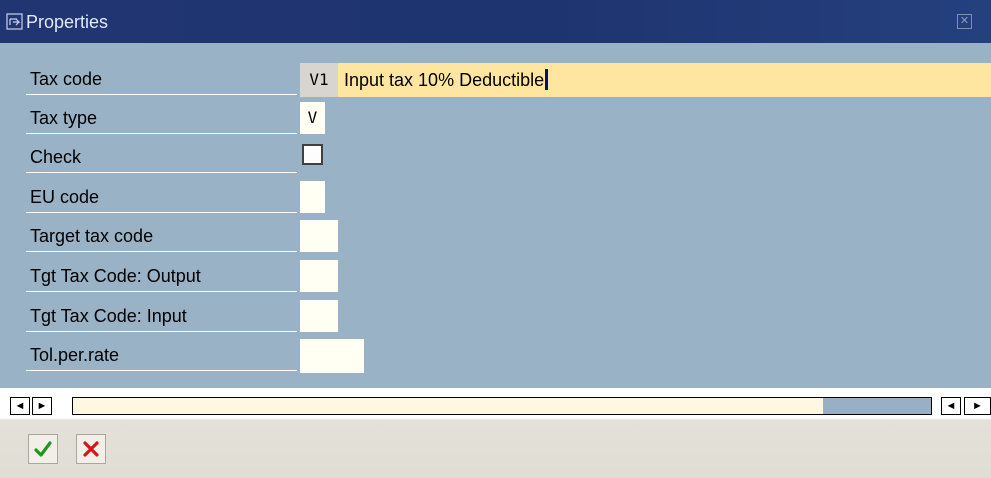  What do you see at coordinates (161, 236) in the screenshot?
I see `target-tax-code-label: Target tax code` at bounding box center [161, 236].